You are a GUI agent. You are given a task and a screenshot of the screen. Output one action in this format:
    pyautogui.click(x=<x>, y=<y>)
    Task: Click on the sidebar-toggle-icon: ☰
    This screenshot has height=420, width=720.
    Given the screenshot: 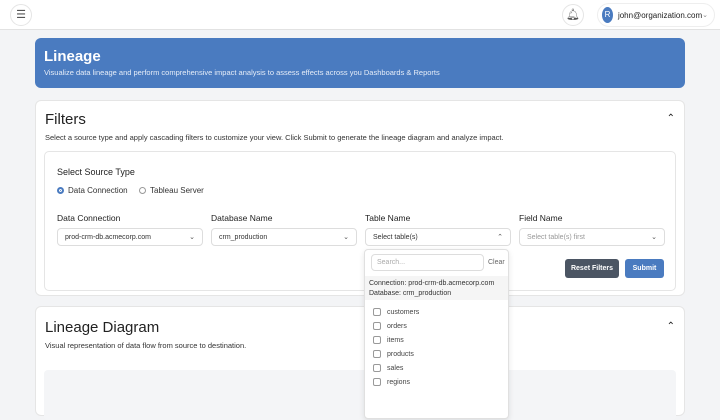 What is the action you would take?
    pyautogui.click(x=21, y=15)
    